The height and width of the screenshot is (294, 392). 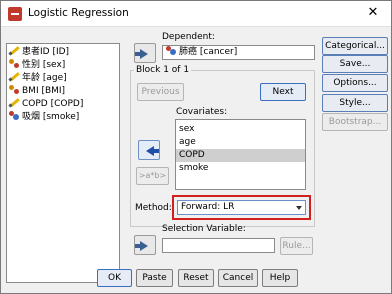 I want to click on selection-variable-field, so click(x=218, y=245).